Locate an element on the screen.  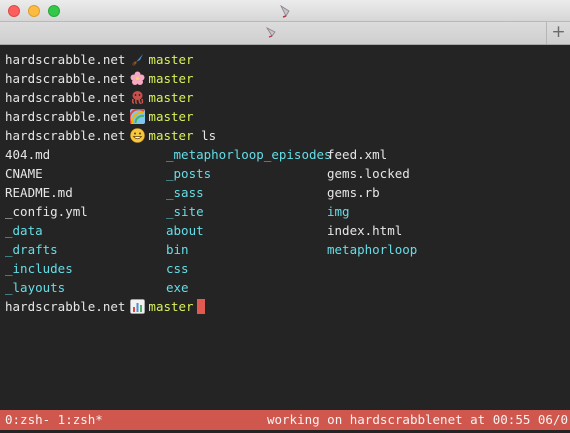
tab-bar: + is located at coordinates (285, 33).